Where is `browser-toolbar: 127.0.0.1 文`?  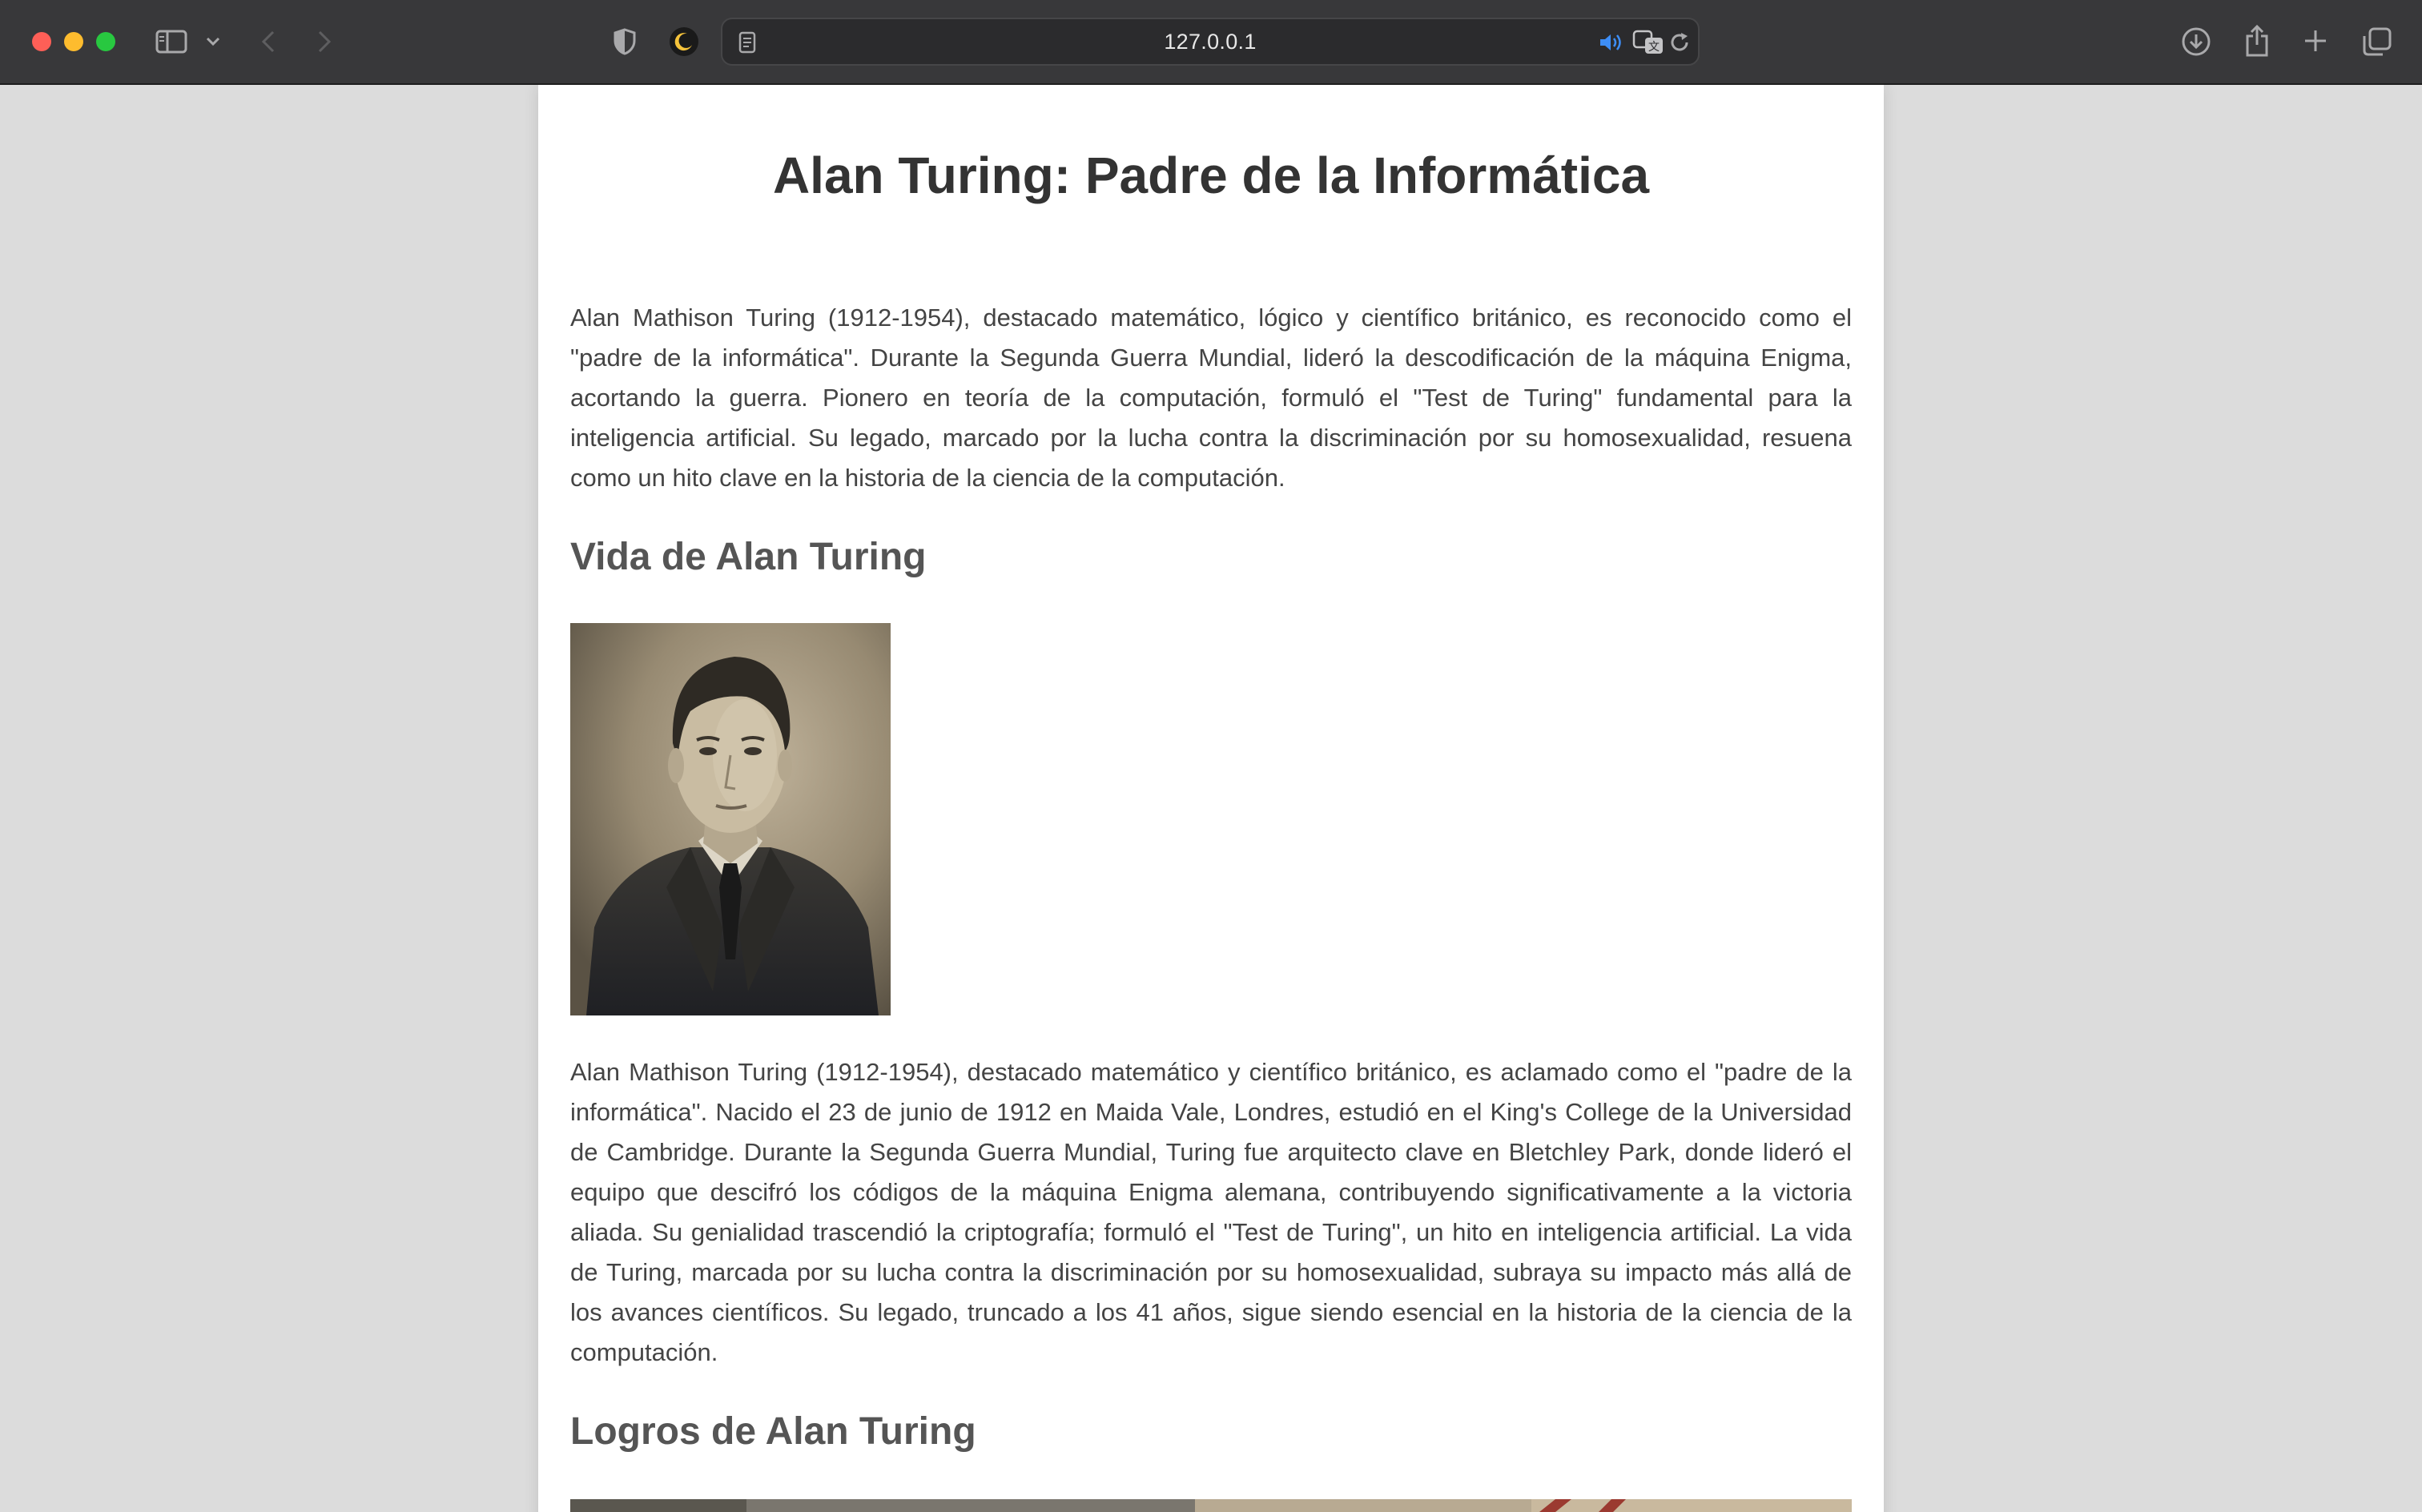
browser-toolbar: 127.0.0.1 文 is located at coordinates (1211, 42).